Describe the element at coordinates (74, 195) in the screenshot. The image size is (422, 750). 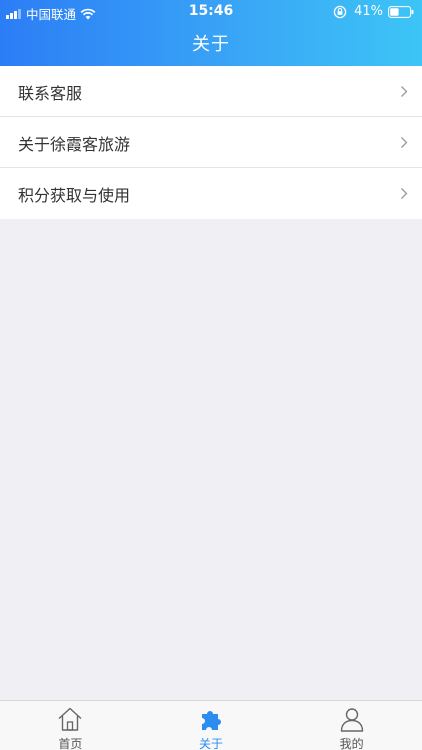
I see `menu-item-label: 积分获取与使用` at that location.